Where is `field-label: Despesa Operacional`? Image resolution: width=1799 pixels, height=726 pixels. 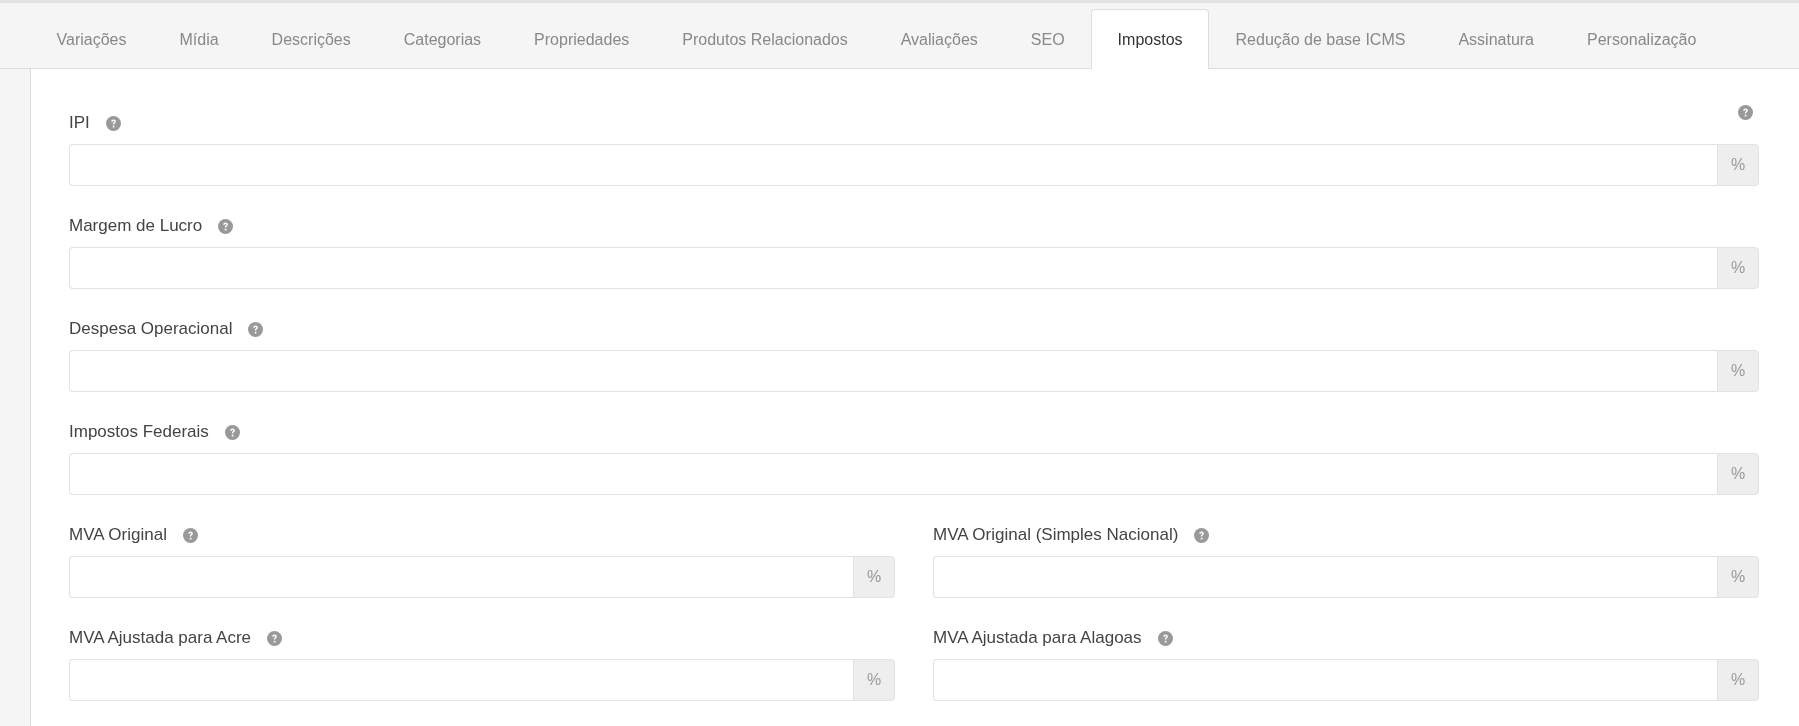
field-label: Despesa Operacional is located at coordinates (151, 329).